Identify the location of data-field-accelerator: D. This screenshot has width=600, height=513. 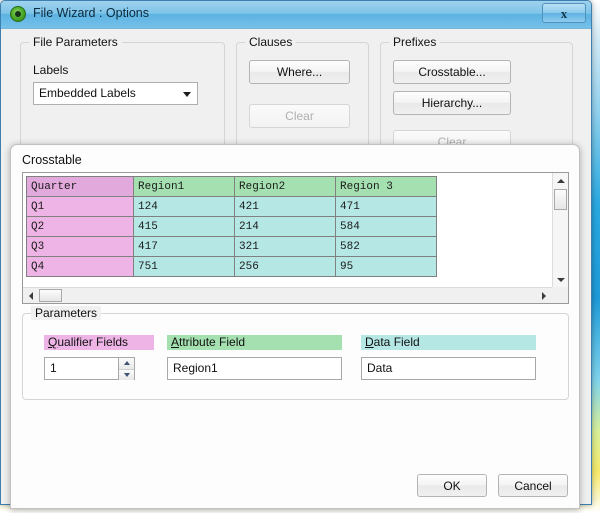
(369, 342).